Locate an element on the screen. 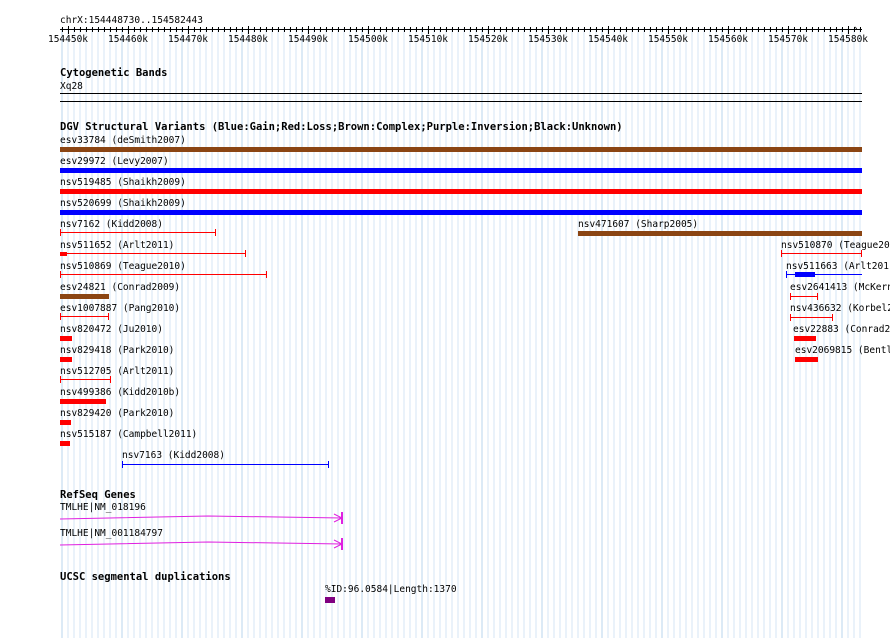 This screenshot has height=638, width=890. dgv-feature-label: nsv820472 (Ju2010) is located at coordinates (111, 329).